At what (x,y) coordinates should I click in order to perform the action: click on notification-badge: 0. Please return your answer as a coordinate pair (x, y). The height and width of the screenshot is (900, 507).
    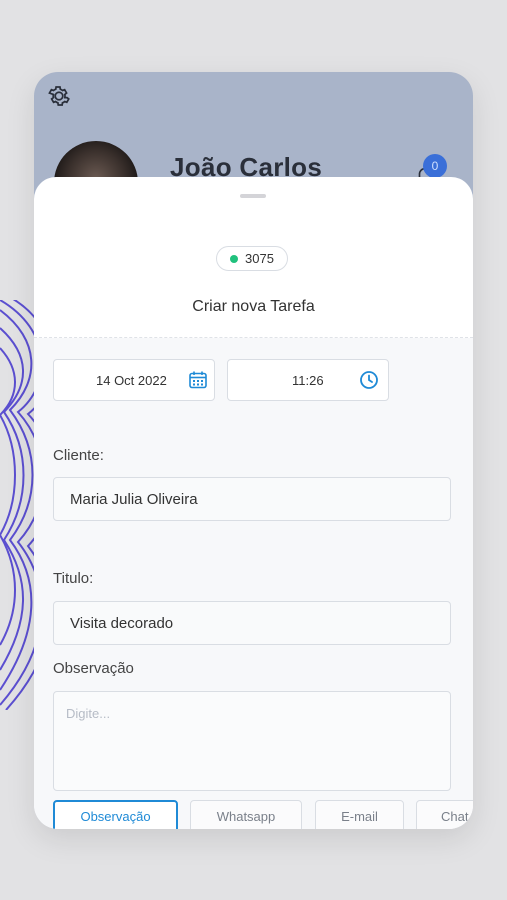
    Looking at the image, I should click on (435, 166).